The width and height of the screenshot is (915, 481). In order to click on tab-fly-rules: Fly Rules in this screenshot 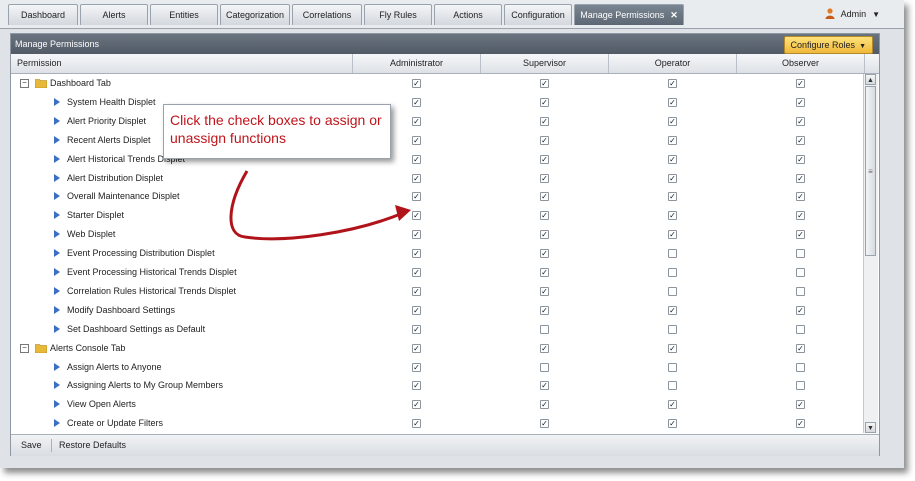, I will do `click(398, 14)`.